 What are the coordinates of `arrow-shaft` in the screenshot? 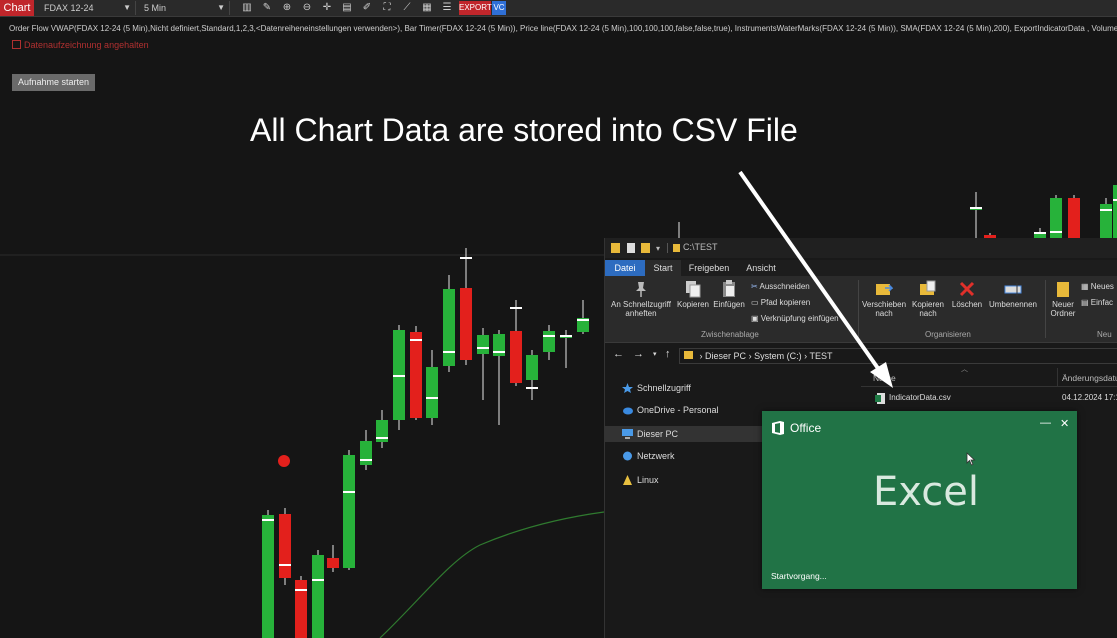 It's located at (811, 273).